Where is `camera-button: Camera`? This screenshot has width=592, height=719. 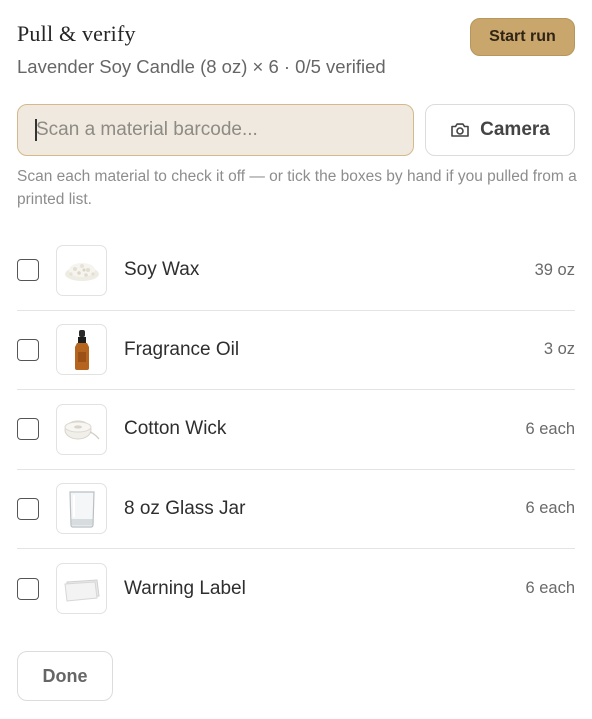
camera-button: Camera is located at coordinates (500, 130).